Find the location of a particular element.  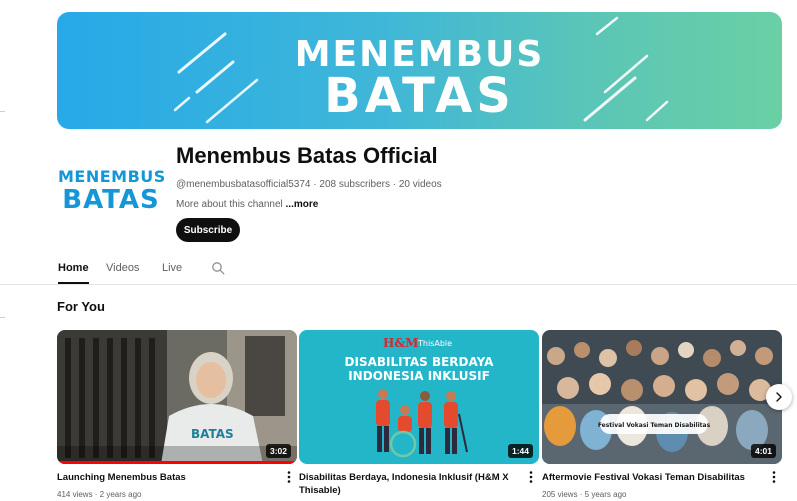

carousel-next-button is located at coordinates (779, 397).